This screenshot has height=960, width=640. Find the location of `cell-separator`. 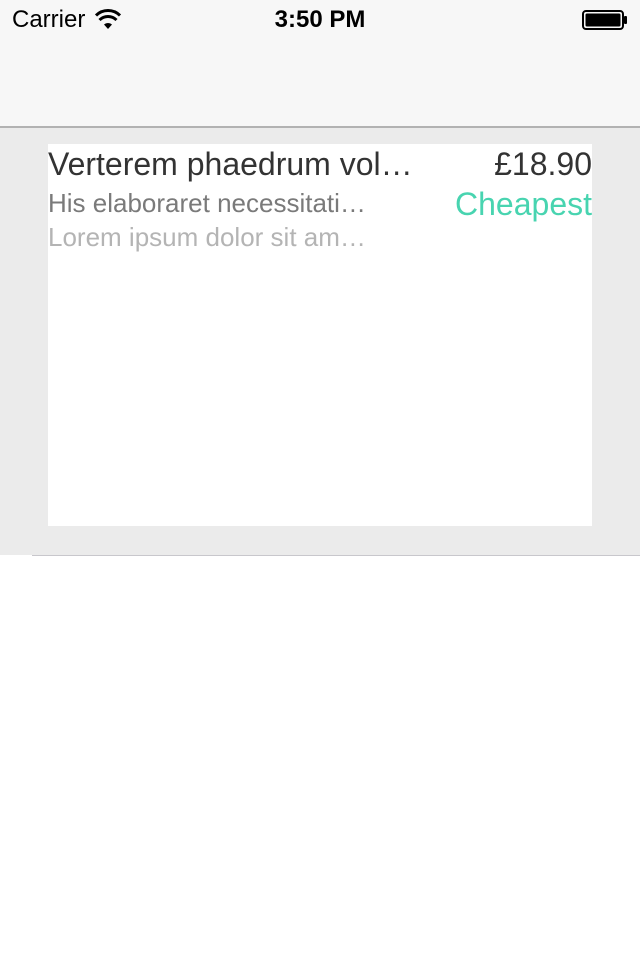

cell-separator is located at coordinates (336, 555).